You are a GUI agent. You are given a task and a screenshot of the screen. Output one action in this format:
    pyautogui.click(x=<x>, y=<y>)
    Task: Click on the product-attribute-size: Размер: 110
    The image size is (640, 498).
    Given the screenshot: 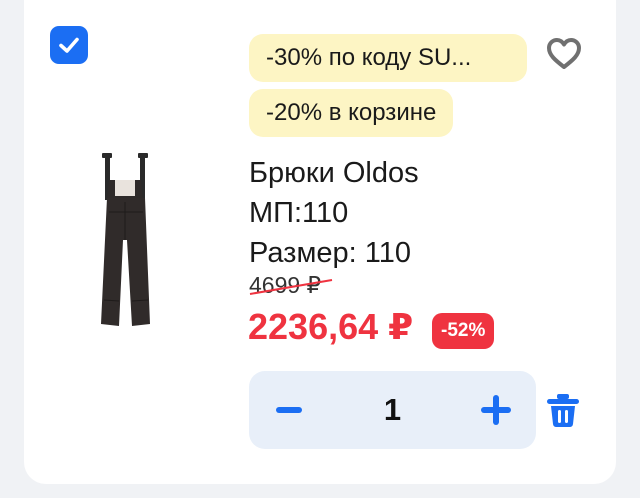 What is the action you would take?
    pyautogui.click(x=330, y=253)
    